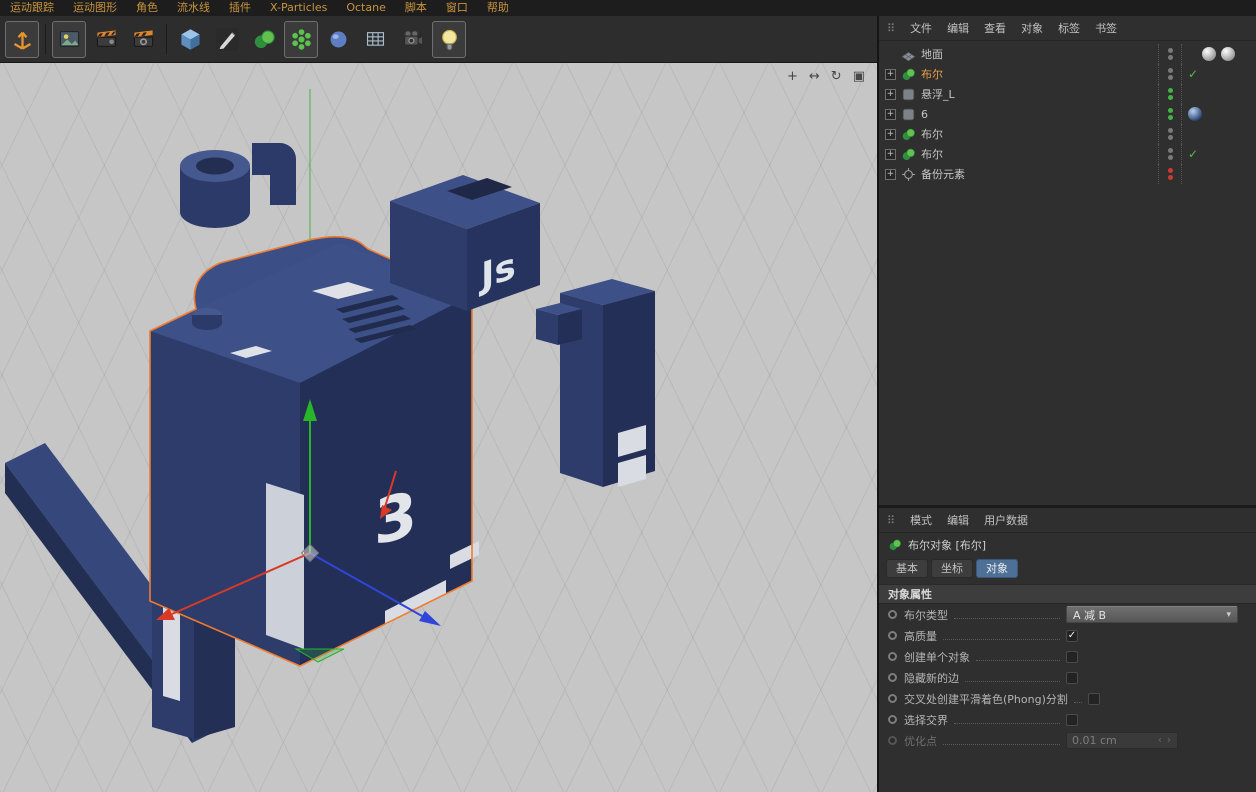 The height and width of the screenshot is (792, 1256). I want to click on toolbar, so click(438, 39).